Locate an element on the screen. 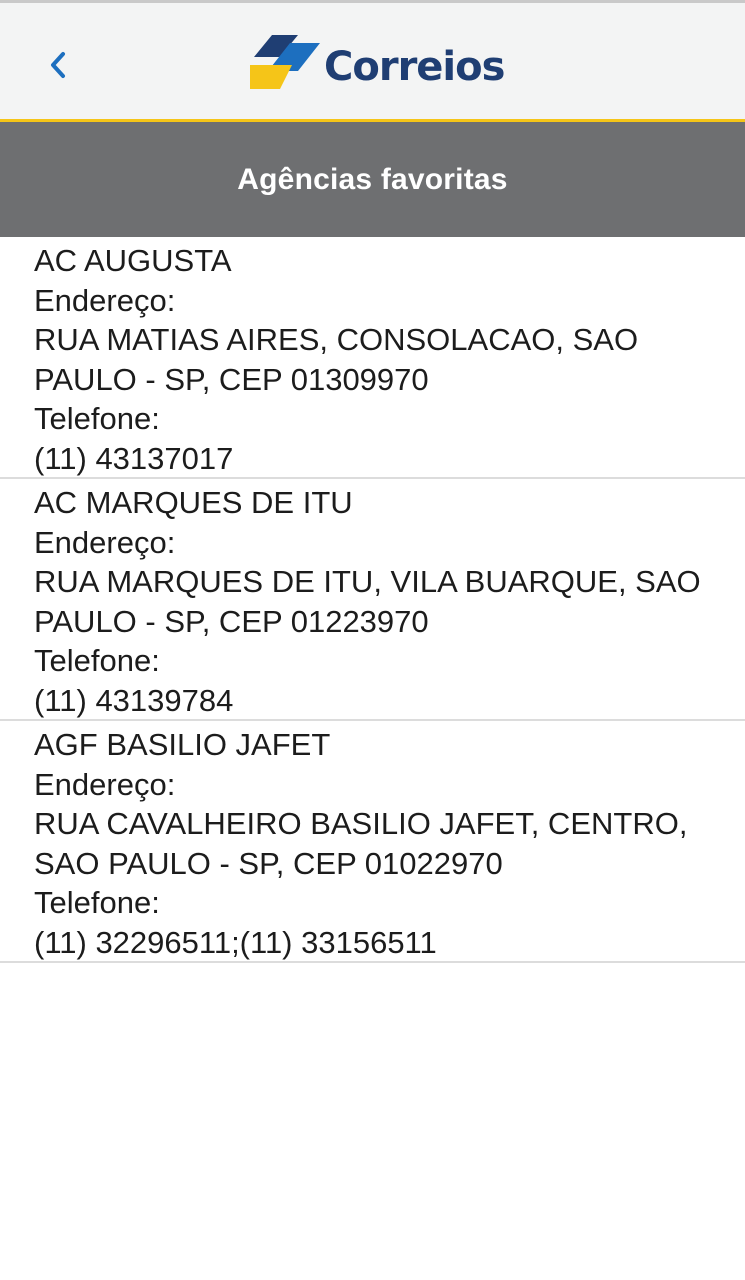 The width and height of the screenshot is (745, 1280). correios-logo: Correios is located at coordinates (377, 65).